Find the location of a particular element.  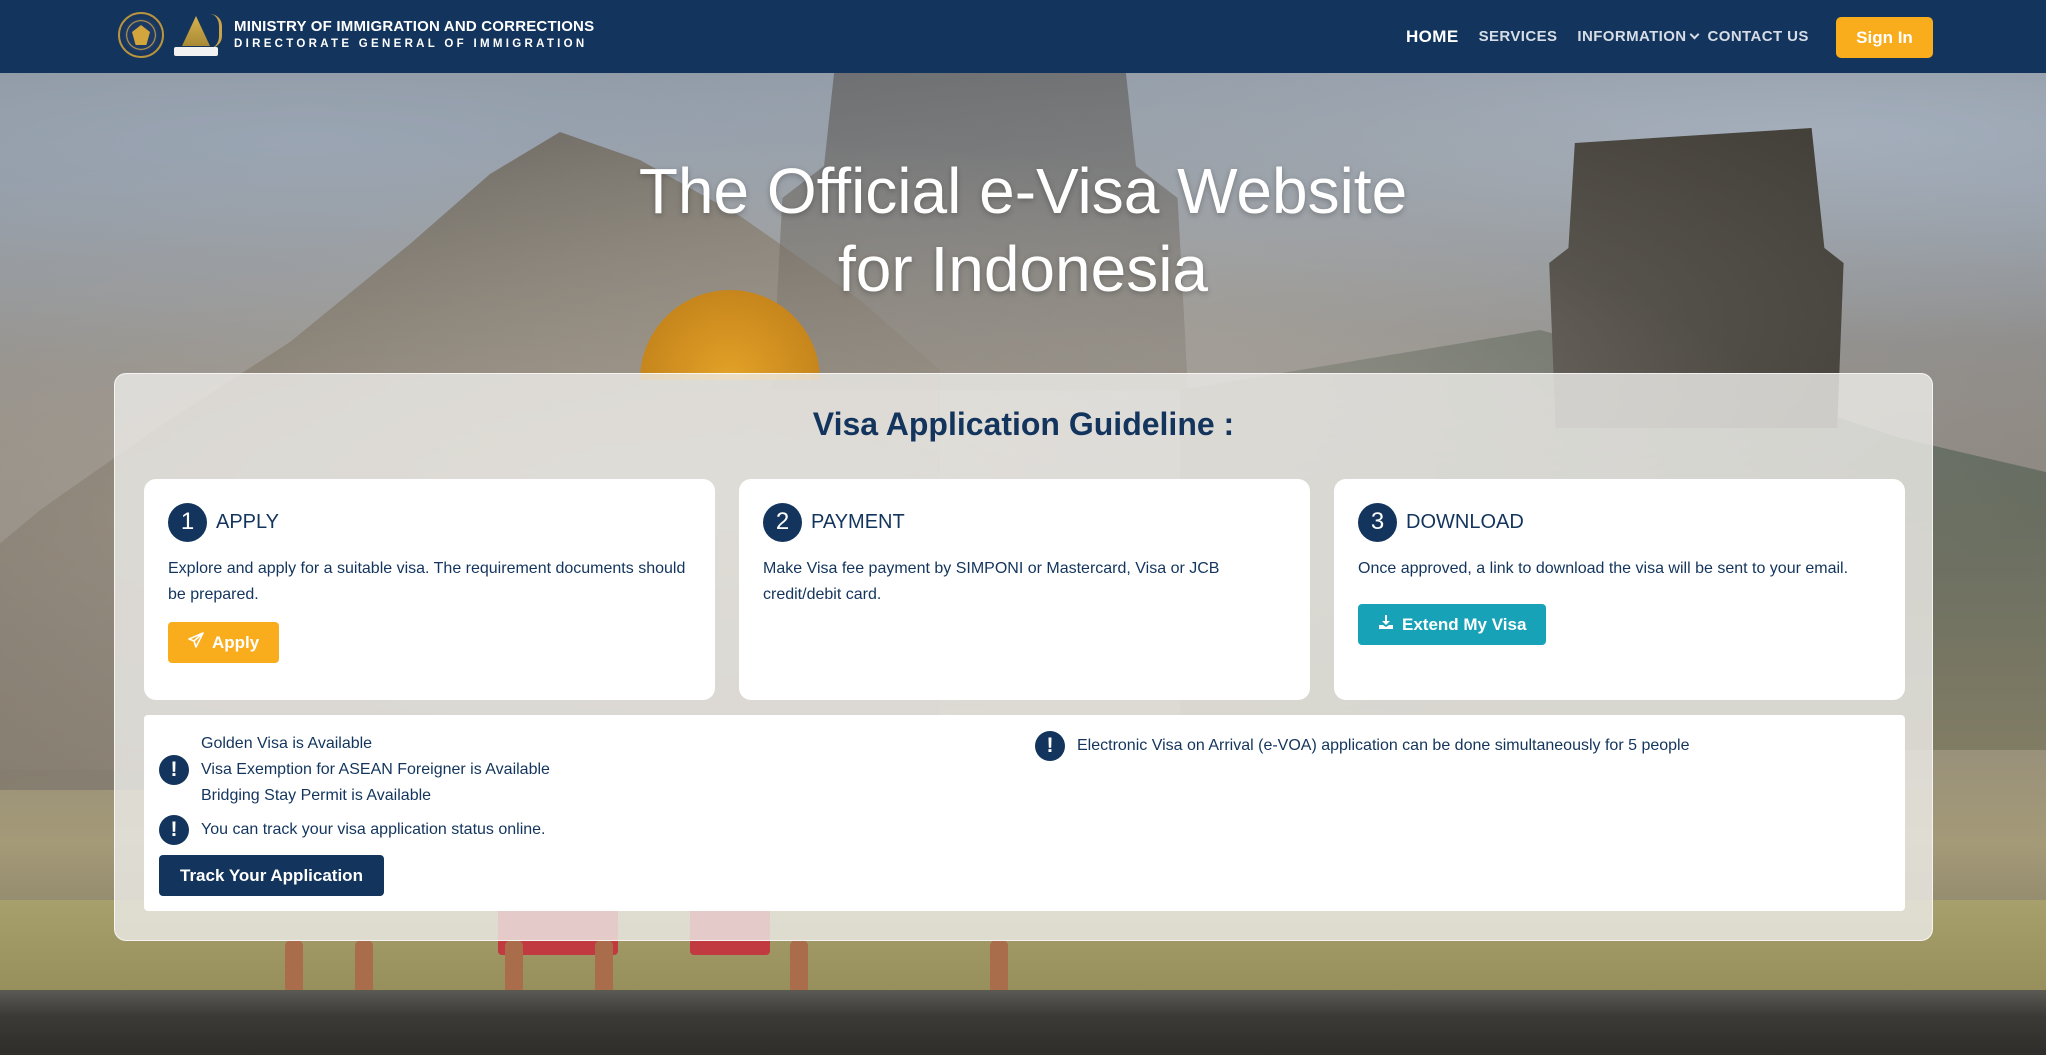

nav-services: SERVICES is located at coordinates (1518, 36).